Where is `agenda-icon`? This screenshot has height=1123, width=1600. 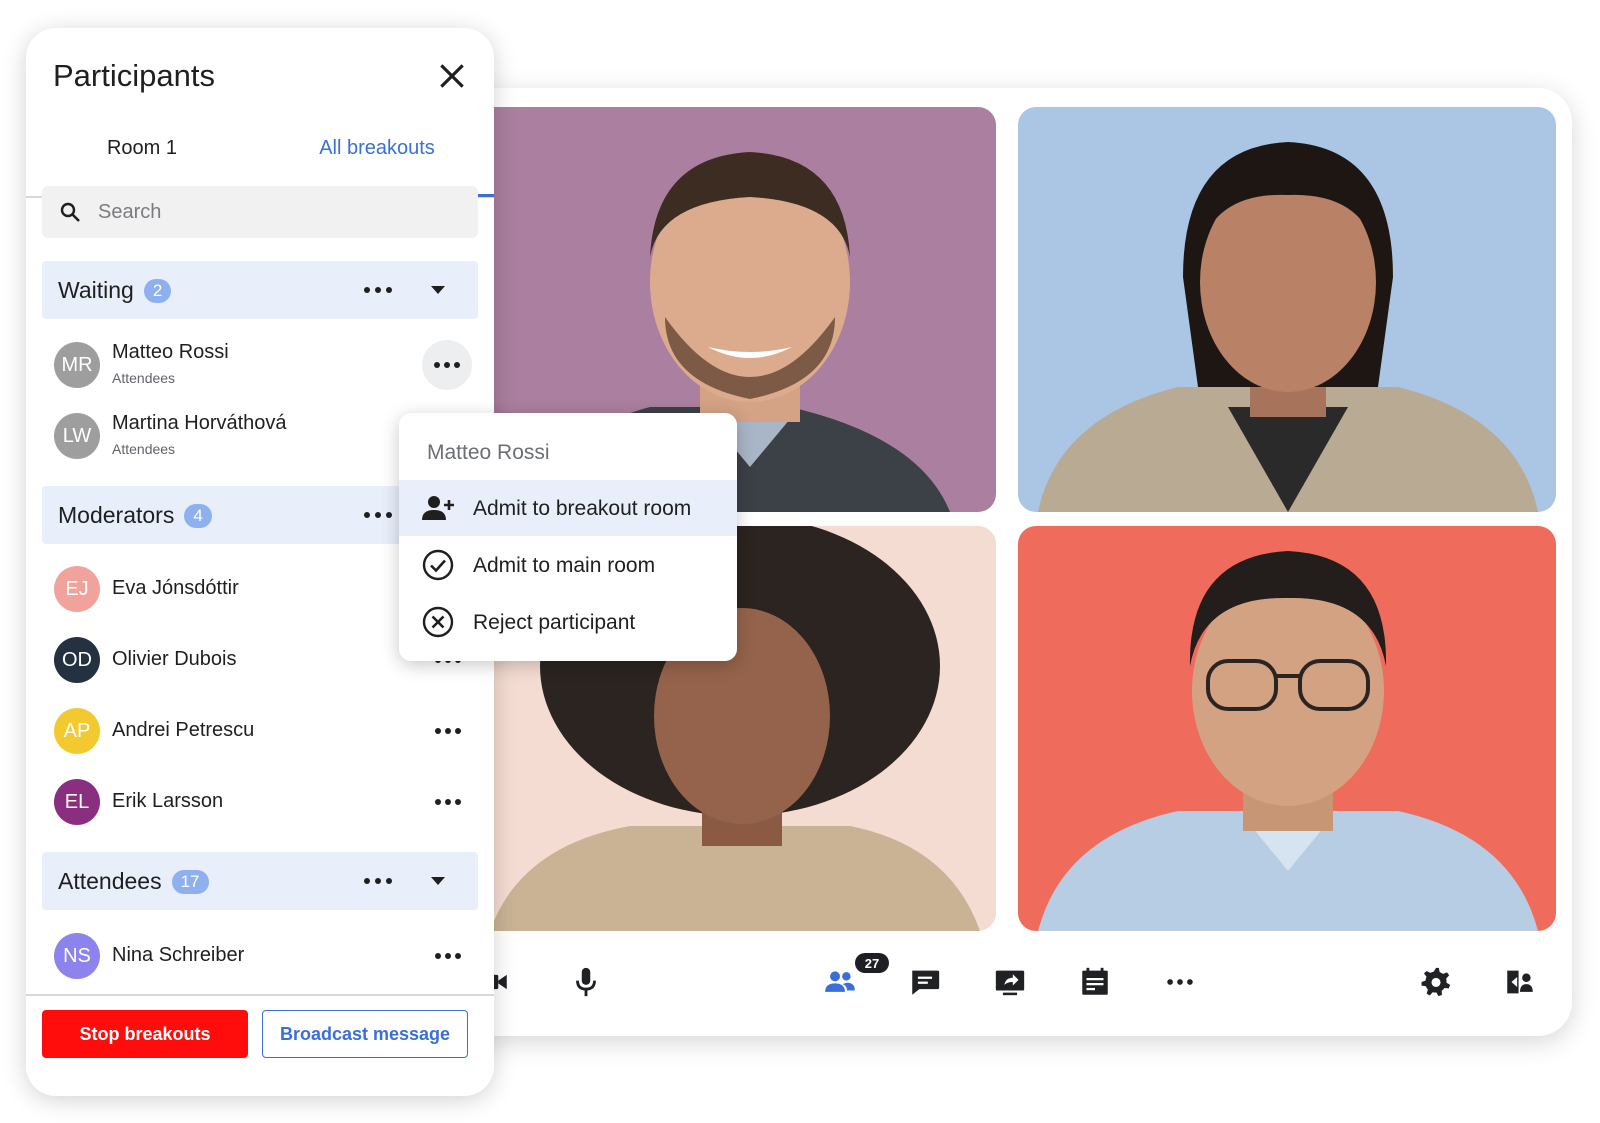 agenda-icon is located at coordinates (1095, 981).